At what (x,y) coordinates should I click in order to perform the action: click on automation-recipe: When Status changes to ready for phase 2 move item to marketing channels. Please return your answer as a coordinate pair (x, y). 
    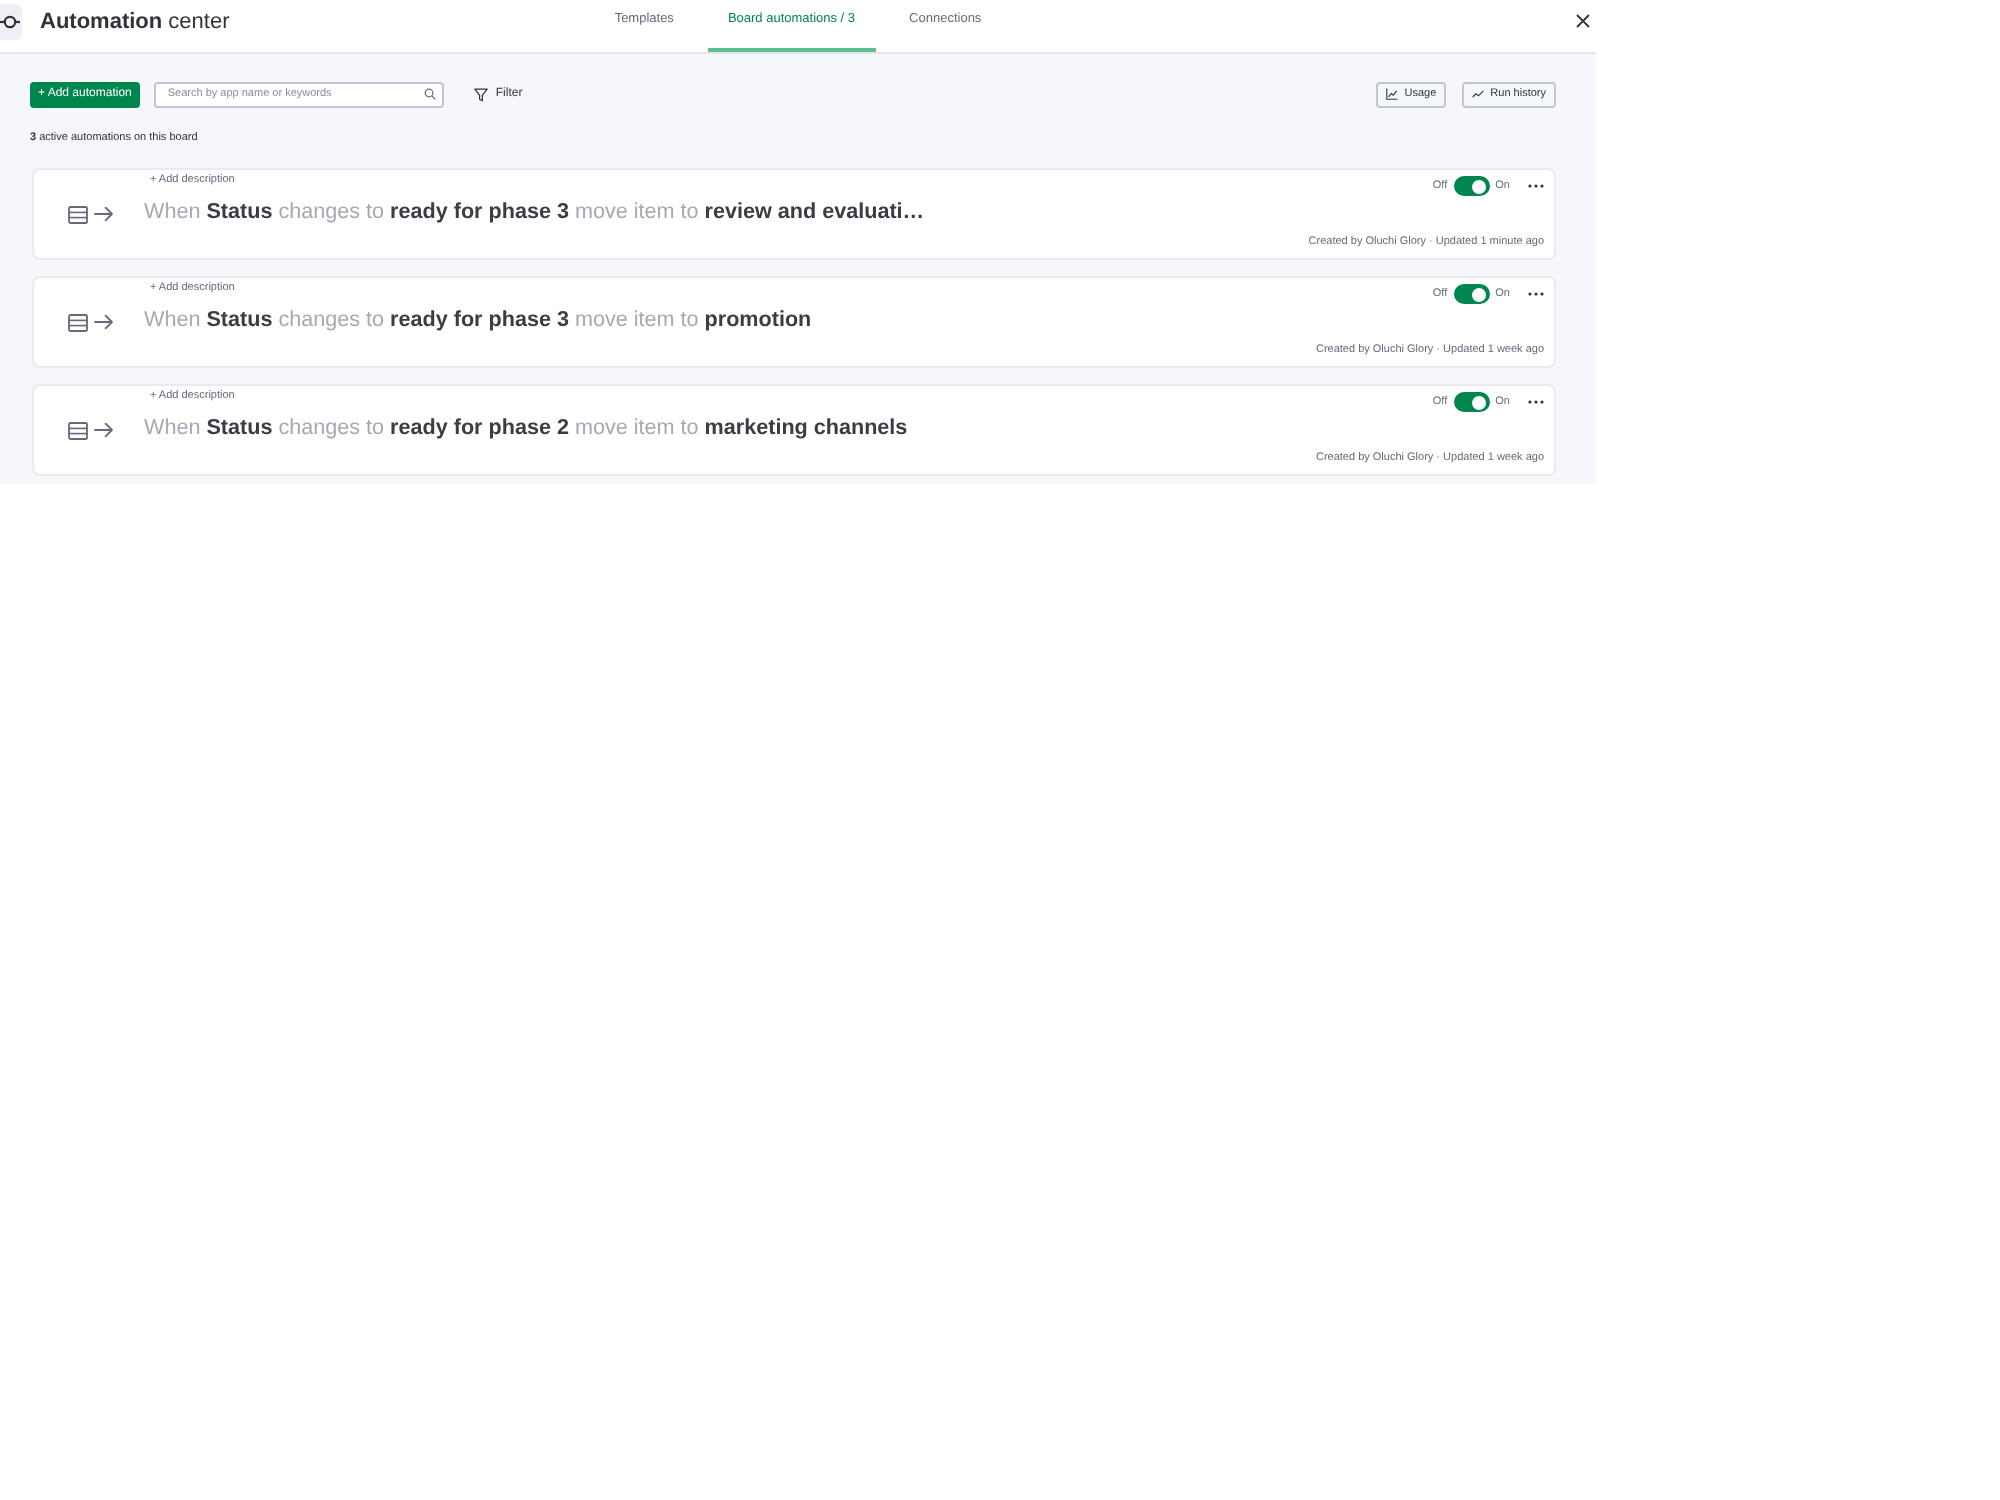
    Looking at the image, I should click on (526, 429).